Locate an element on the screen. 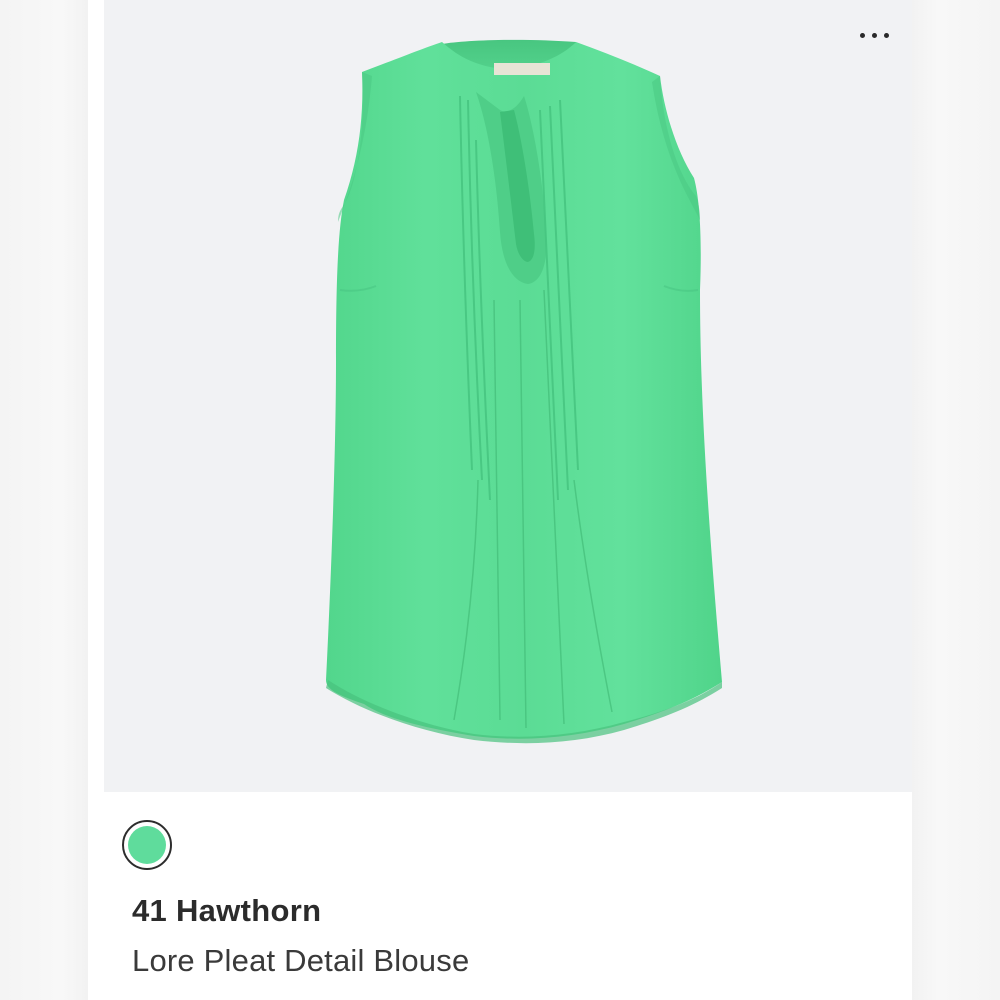 This screenshot has width=1000, height=1000. product-brand: 41 Hawthorn is located at coordinates (227, 910).